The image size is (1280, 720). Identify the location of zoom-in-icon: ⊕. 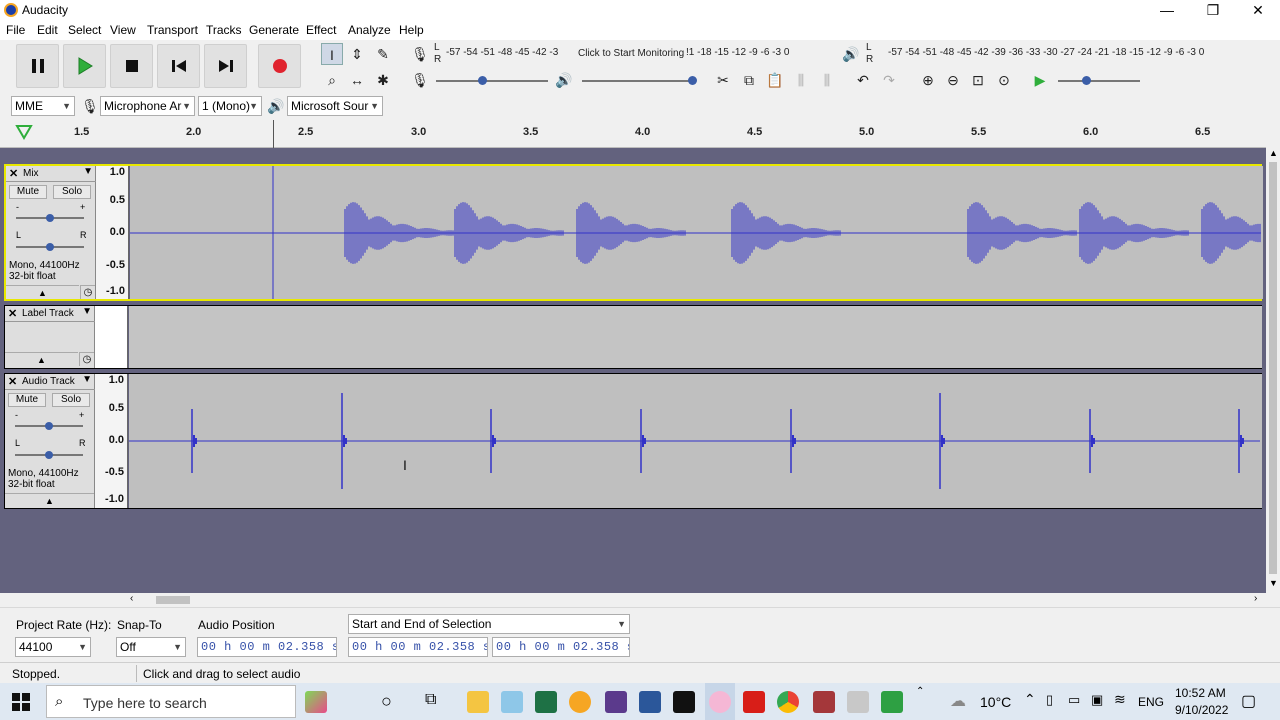
(928, 80).